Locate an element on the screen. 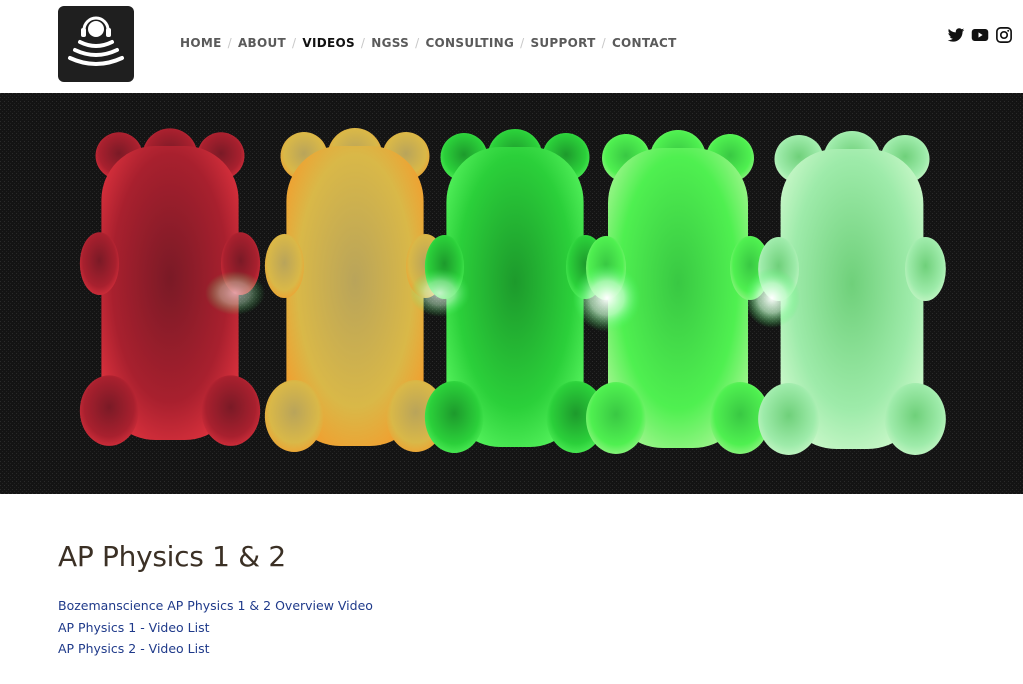  nav-ngss: NGSS is located at coordinates (390, 43).